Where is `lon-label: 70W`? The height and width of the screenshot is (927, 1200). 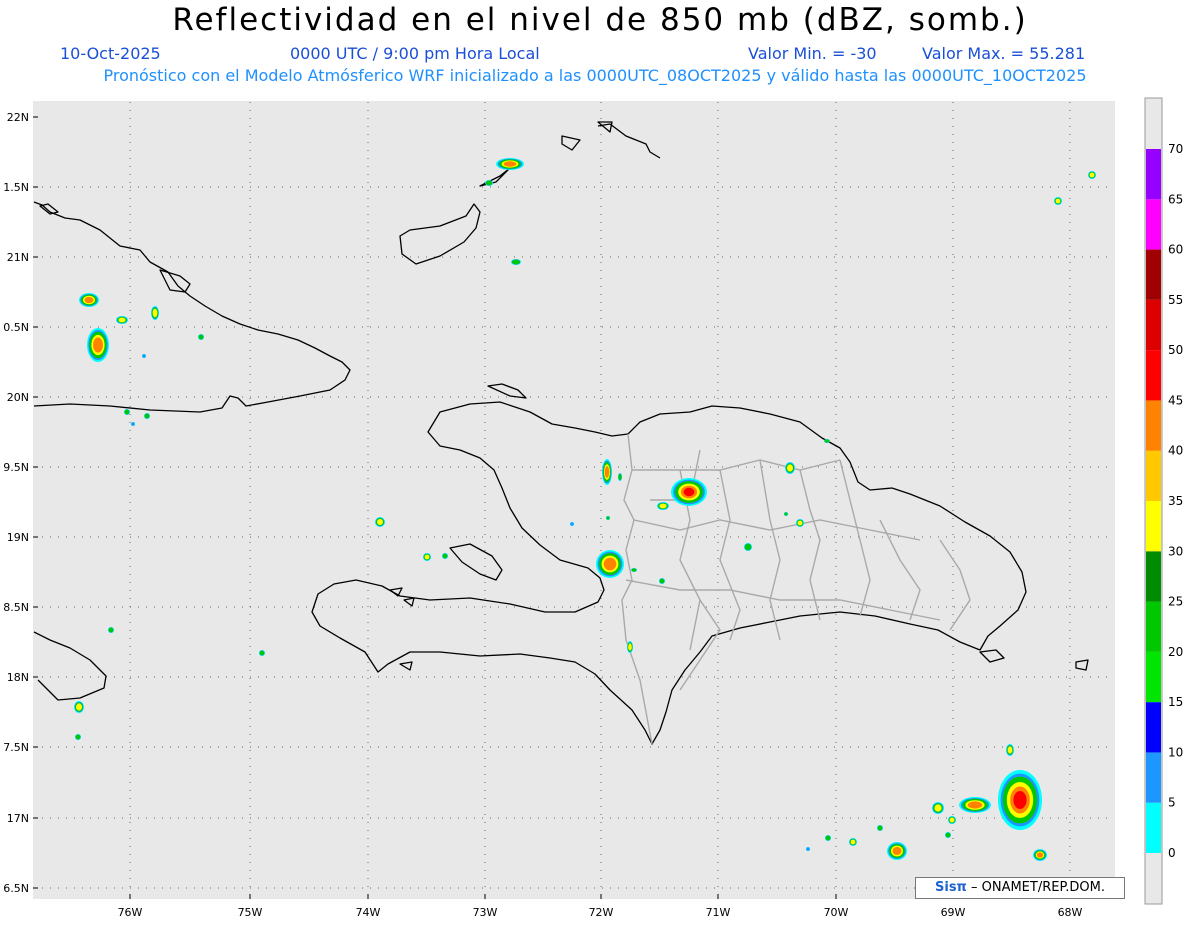
lon-label: 70W is located at coordinates (836, 912).